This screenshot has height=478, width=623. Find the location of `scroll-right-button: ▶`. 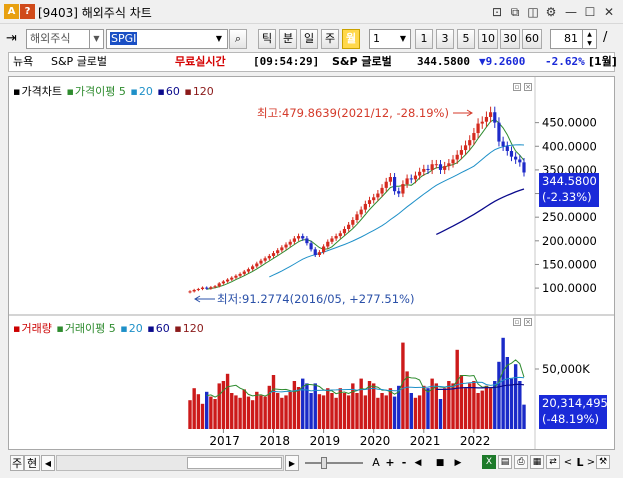

scroll-right-button: ▶ is located at coordinates (292, 463).